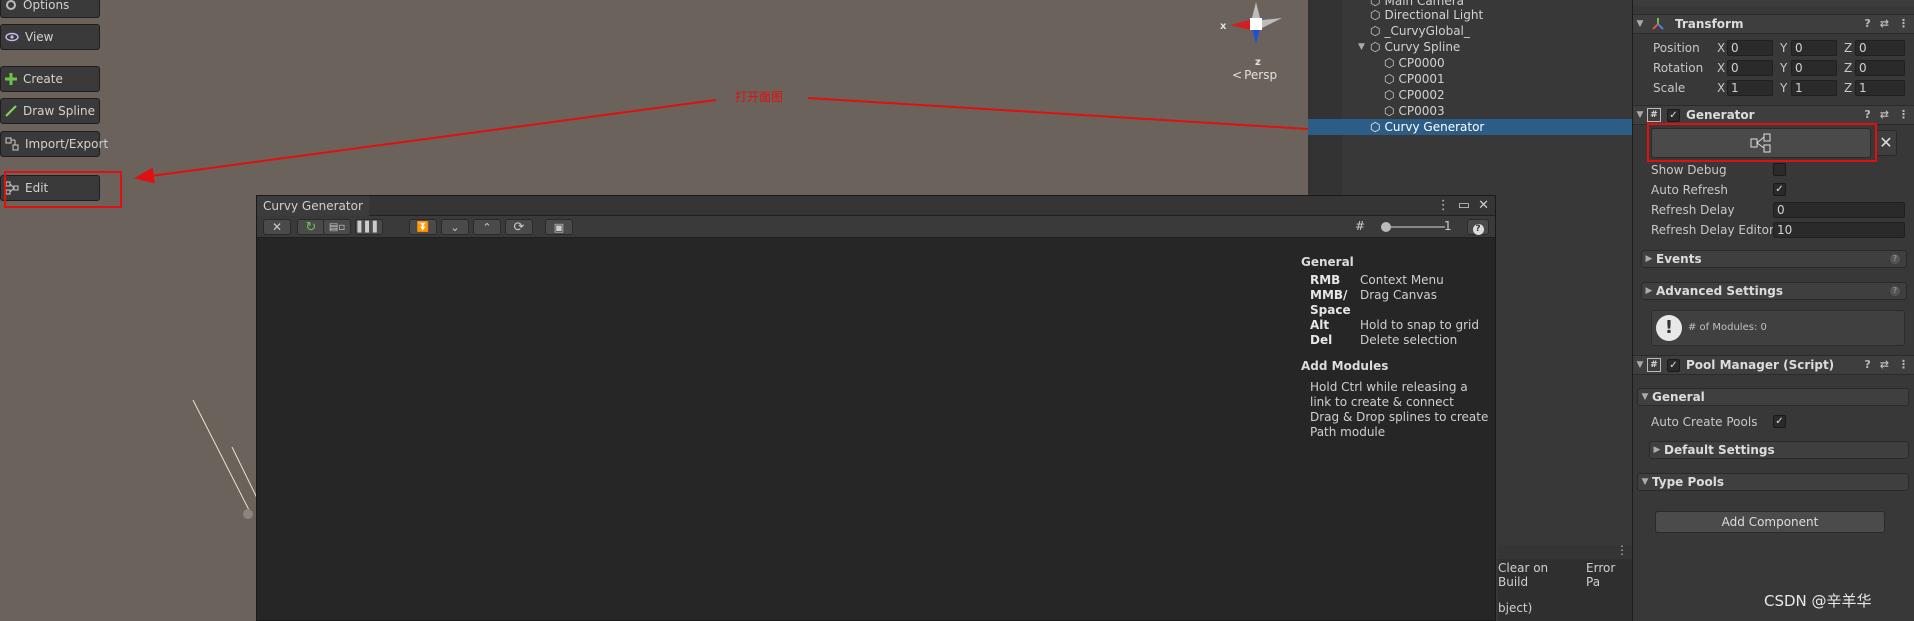 This screenshot has width=1914, height=621. What do you see at coordinates (1727, 327) in the screenshot?
I see `modules-info-text: # of Modules: 0` at bounding box center [1727, 327].